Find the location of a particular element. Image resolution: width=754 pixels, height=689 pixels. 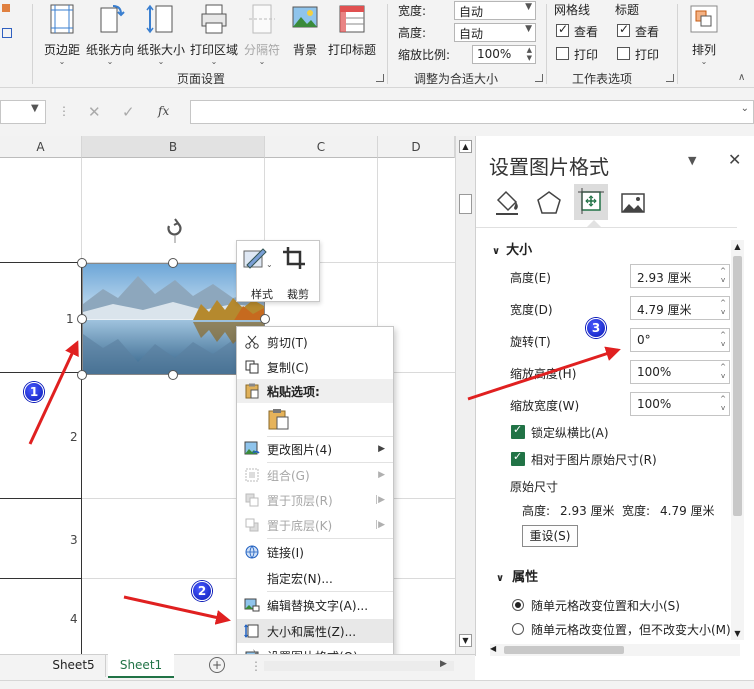

annotation-badge-3: 3 is located at coordinates (596, 328).